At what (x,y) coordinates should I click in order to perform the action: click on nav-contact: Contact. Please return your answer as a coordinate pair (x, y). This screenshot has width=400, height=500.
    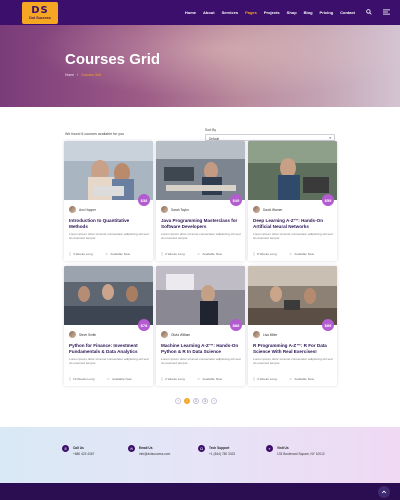
    Looking at the image, I should click on (347, 12).